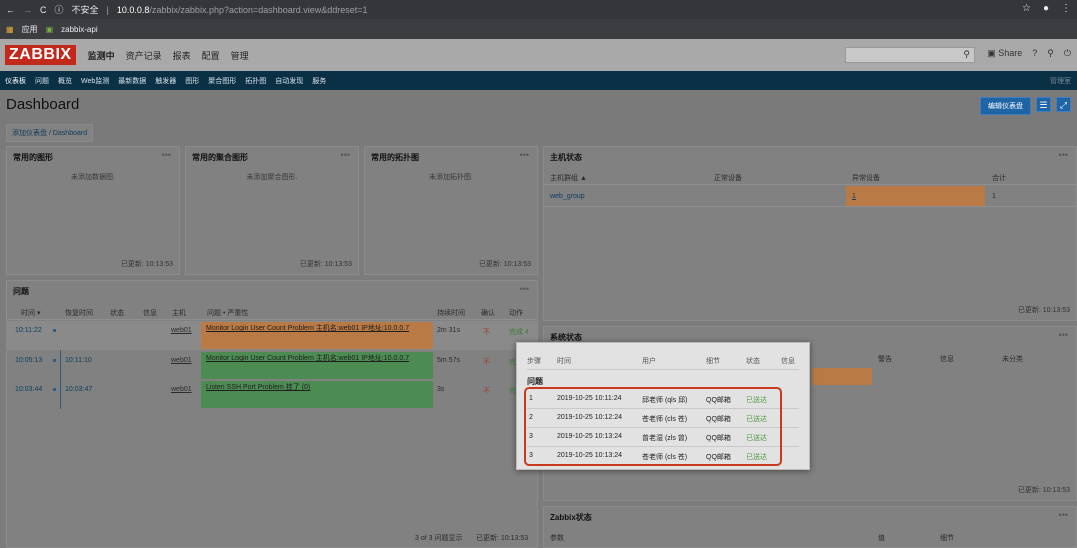  What do you see at coordinates (994, 196) in the screenshot?
I see `total-count: 1` at bounding box center [994, 196].